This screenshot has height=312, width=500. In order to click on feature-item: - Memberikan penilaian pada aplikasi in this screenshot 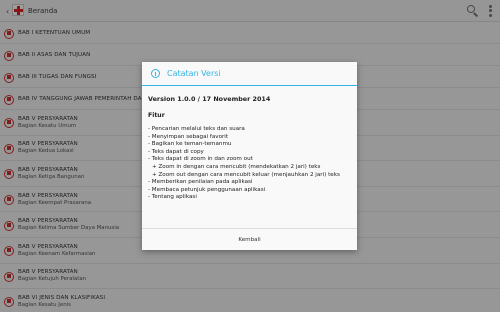, I will do `click(200, 182)`.